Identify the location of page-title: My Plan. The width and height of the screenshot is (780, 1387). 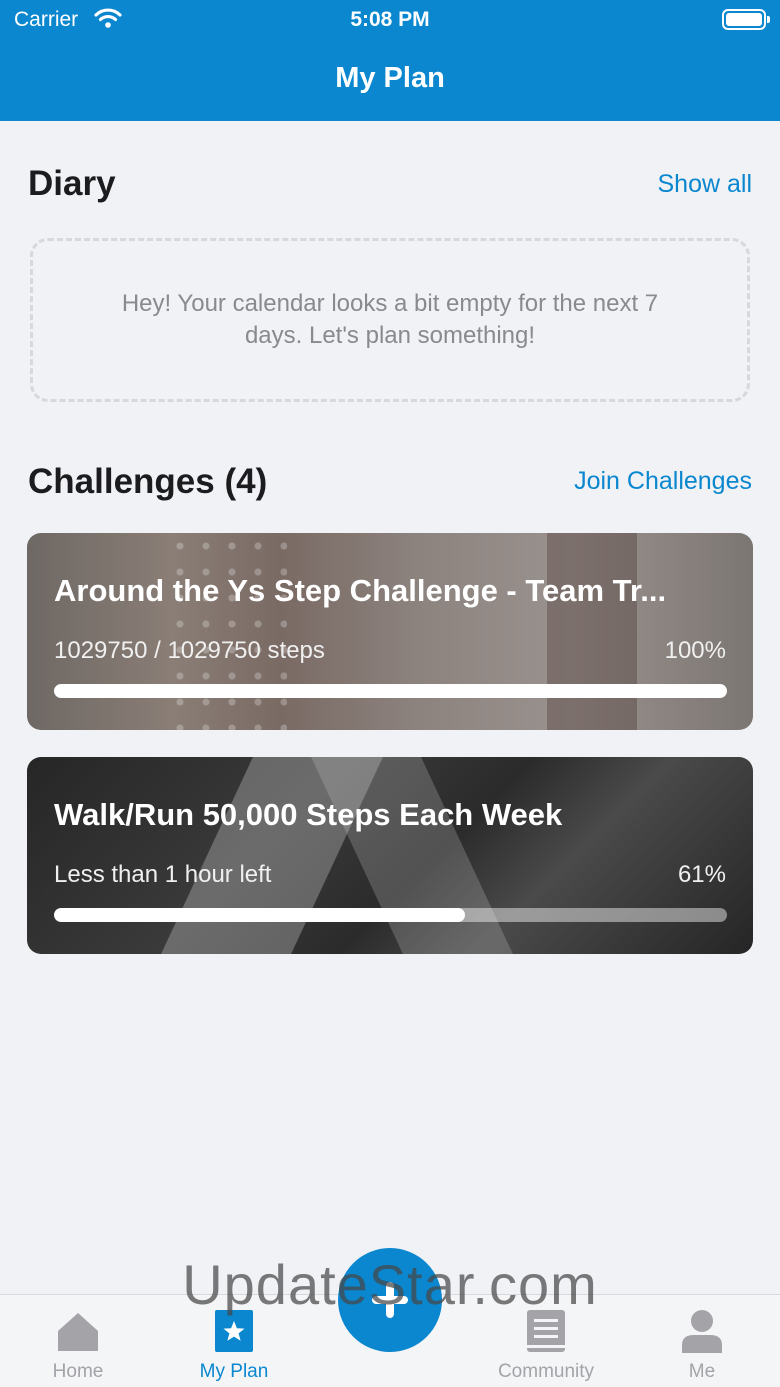
(390, 78).